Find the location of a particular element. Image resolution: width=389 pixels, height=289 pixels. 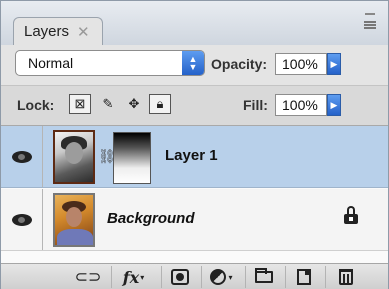

new-group-button is located at coordinates (263, 277).